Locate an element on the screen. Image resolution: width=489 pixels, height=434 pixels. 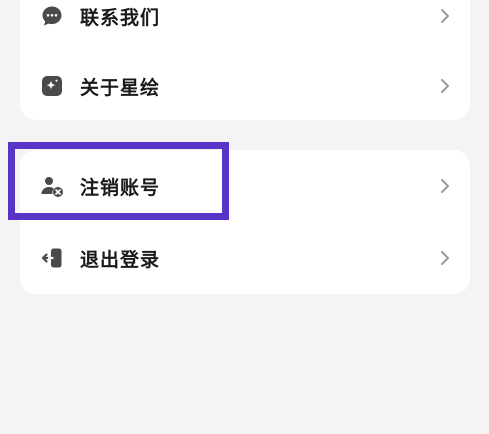
menu-item-label: 关于星绘 is located at coordinates (120, 87).